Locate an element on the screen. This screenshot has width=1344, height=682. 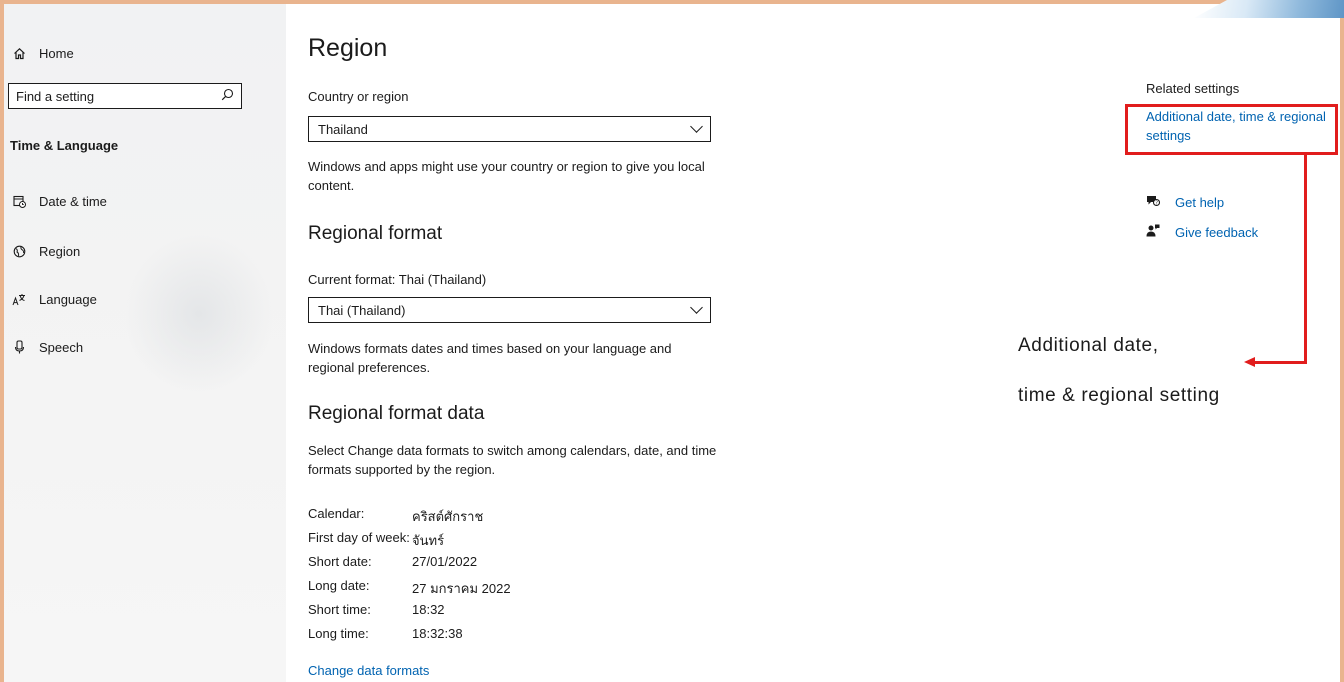
get-help-link: ? Get help is located at coordinates (1185, 202).